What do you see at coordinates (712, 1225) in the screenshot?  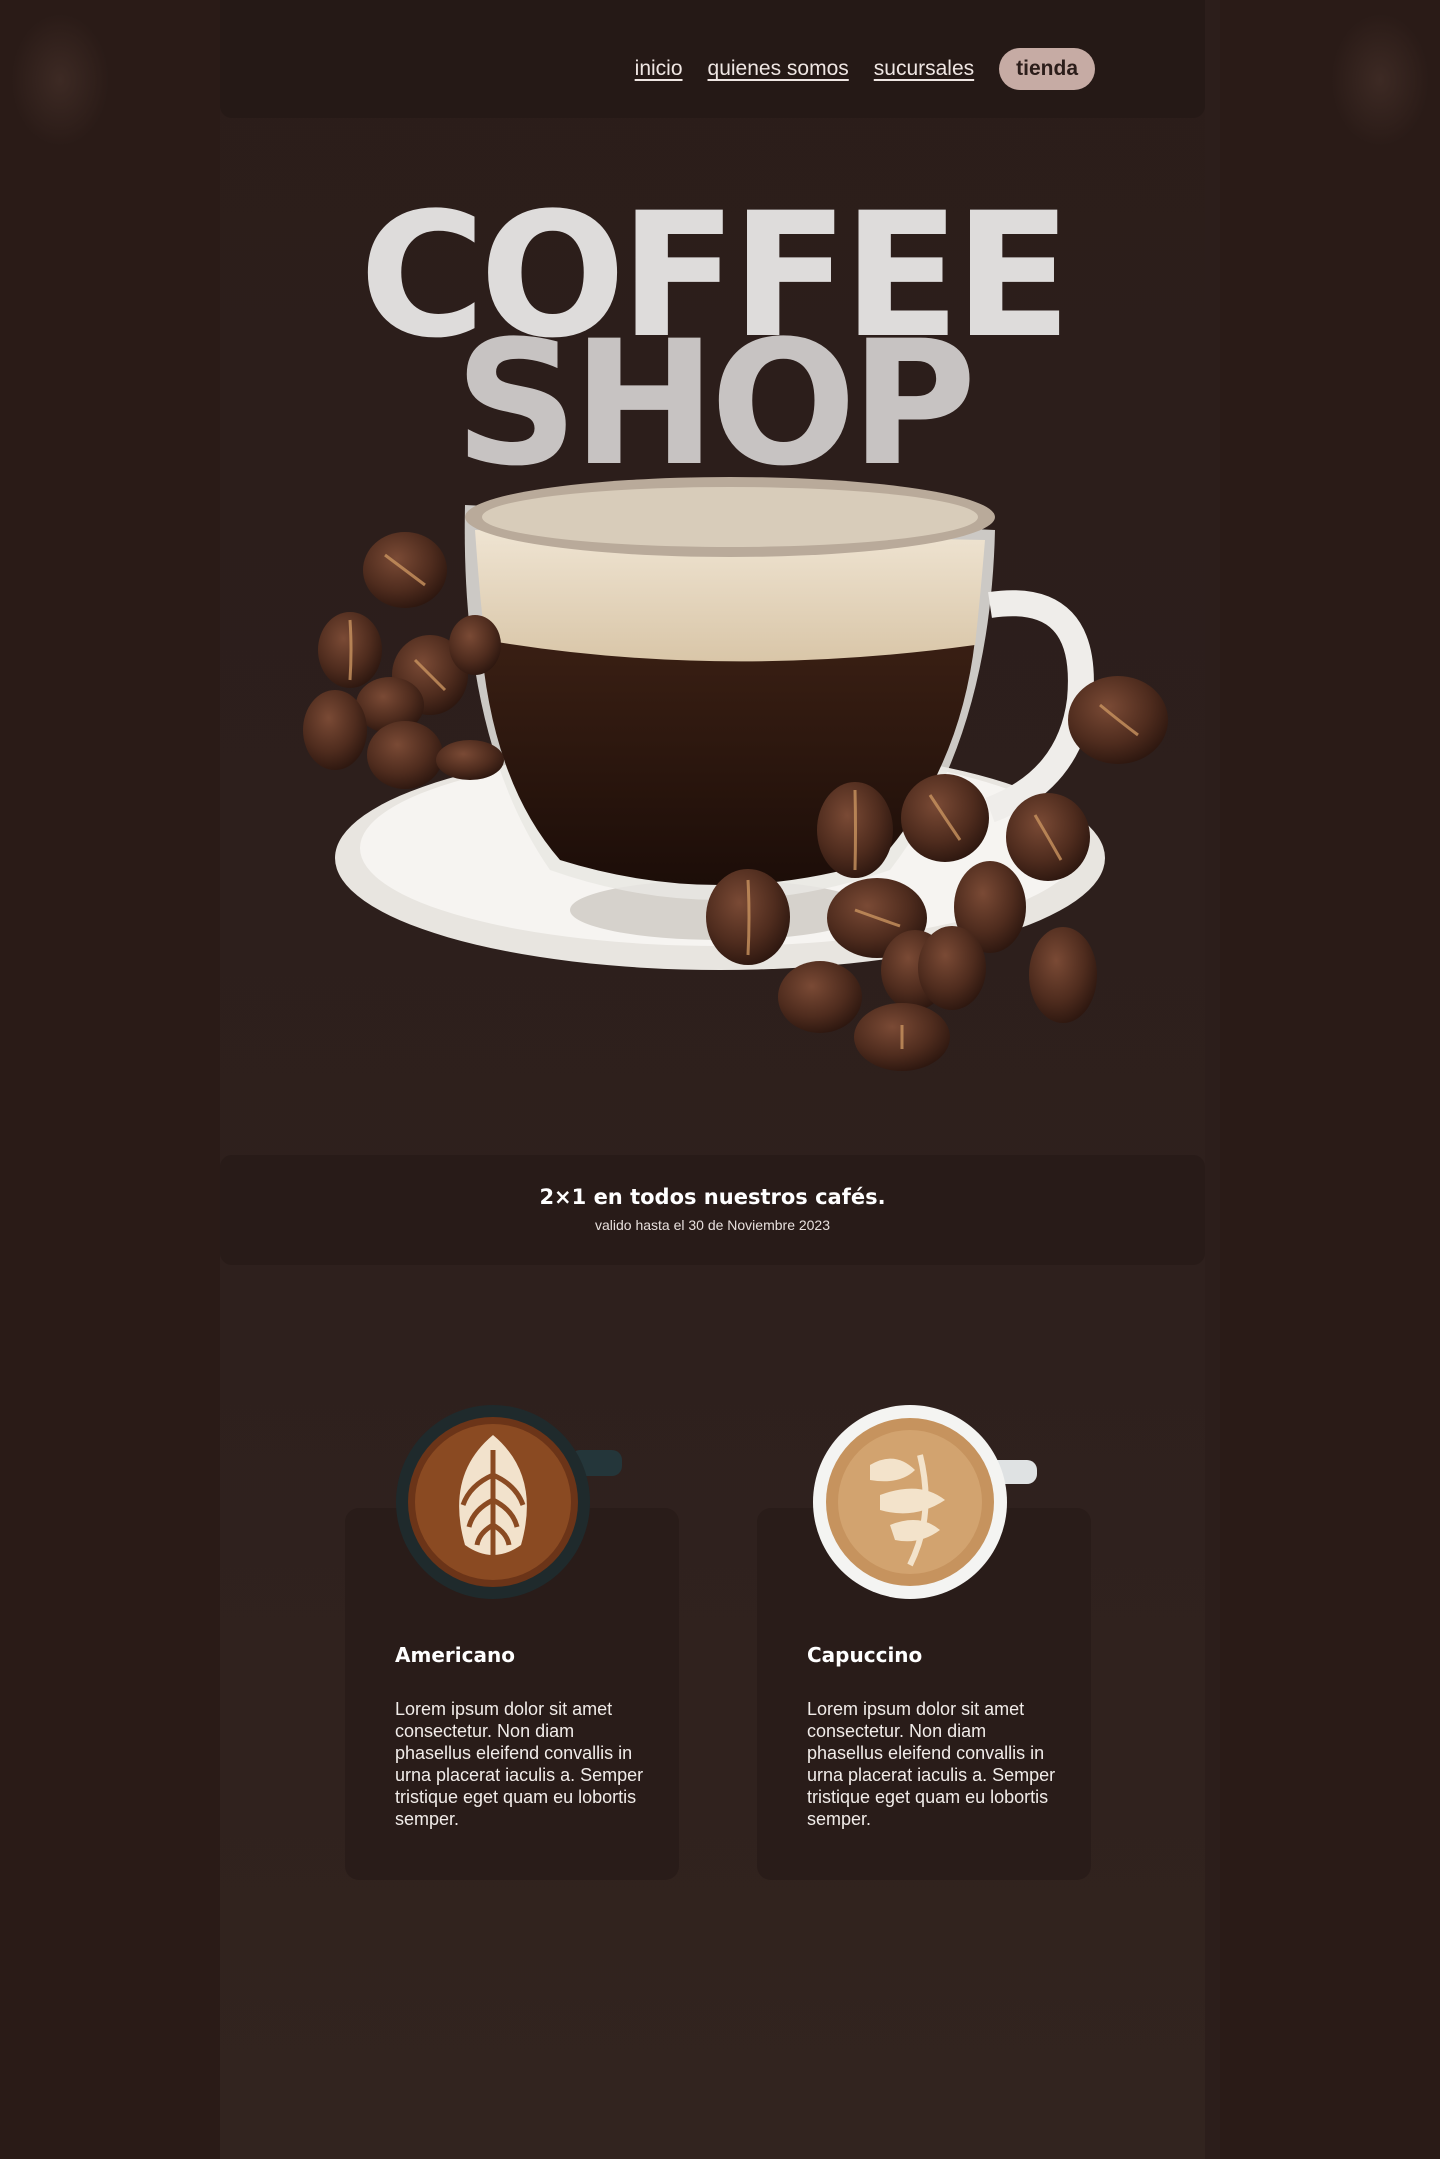 I see `promo-subtitle: valido hasta el 30 de Noviembre 2023` at bounding box center [712, 1225].